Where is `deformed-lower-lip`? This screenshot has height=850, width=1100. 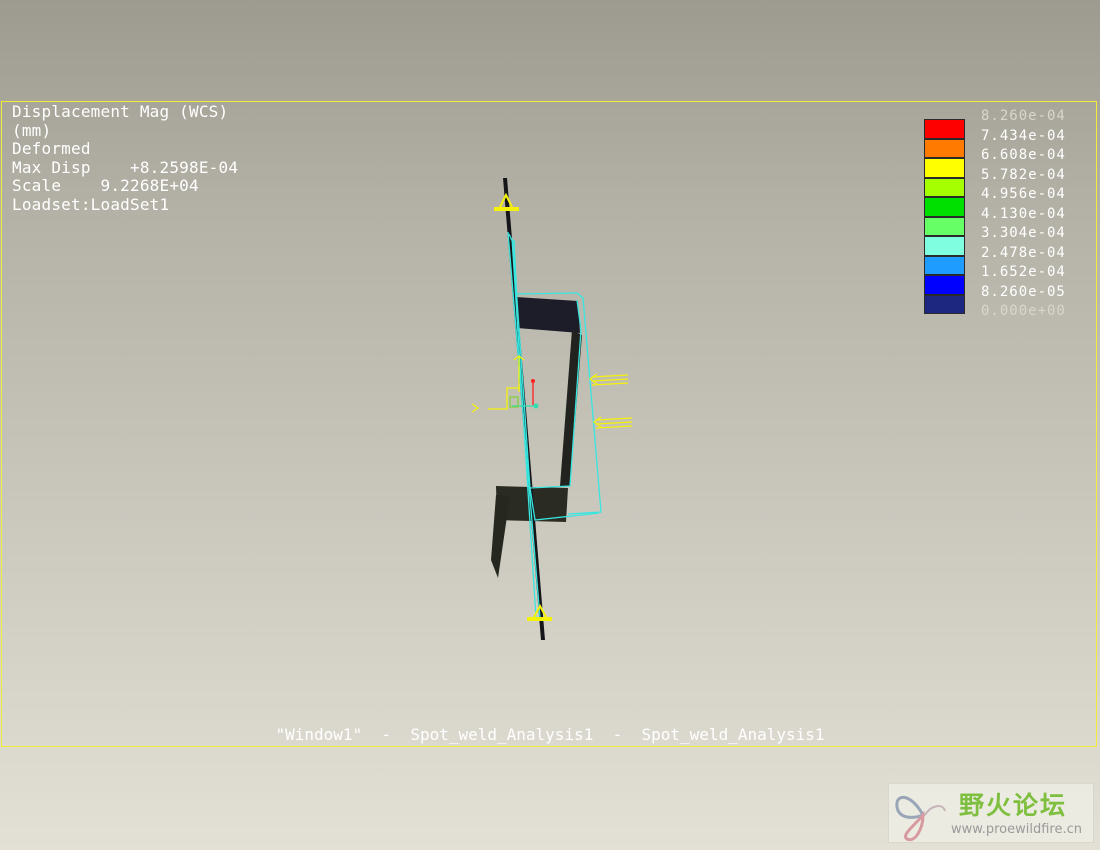 deformed-lower-lip is located at coordinates (500, 536).